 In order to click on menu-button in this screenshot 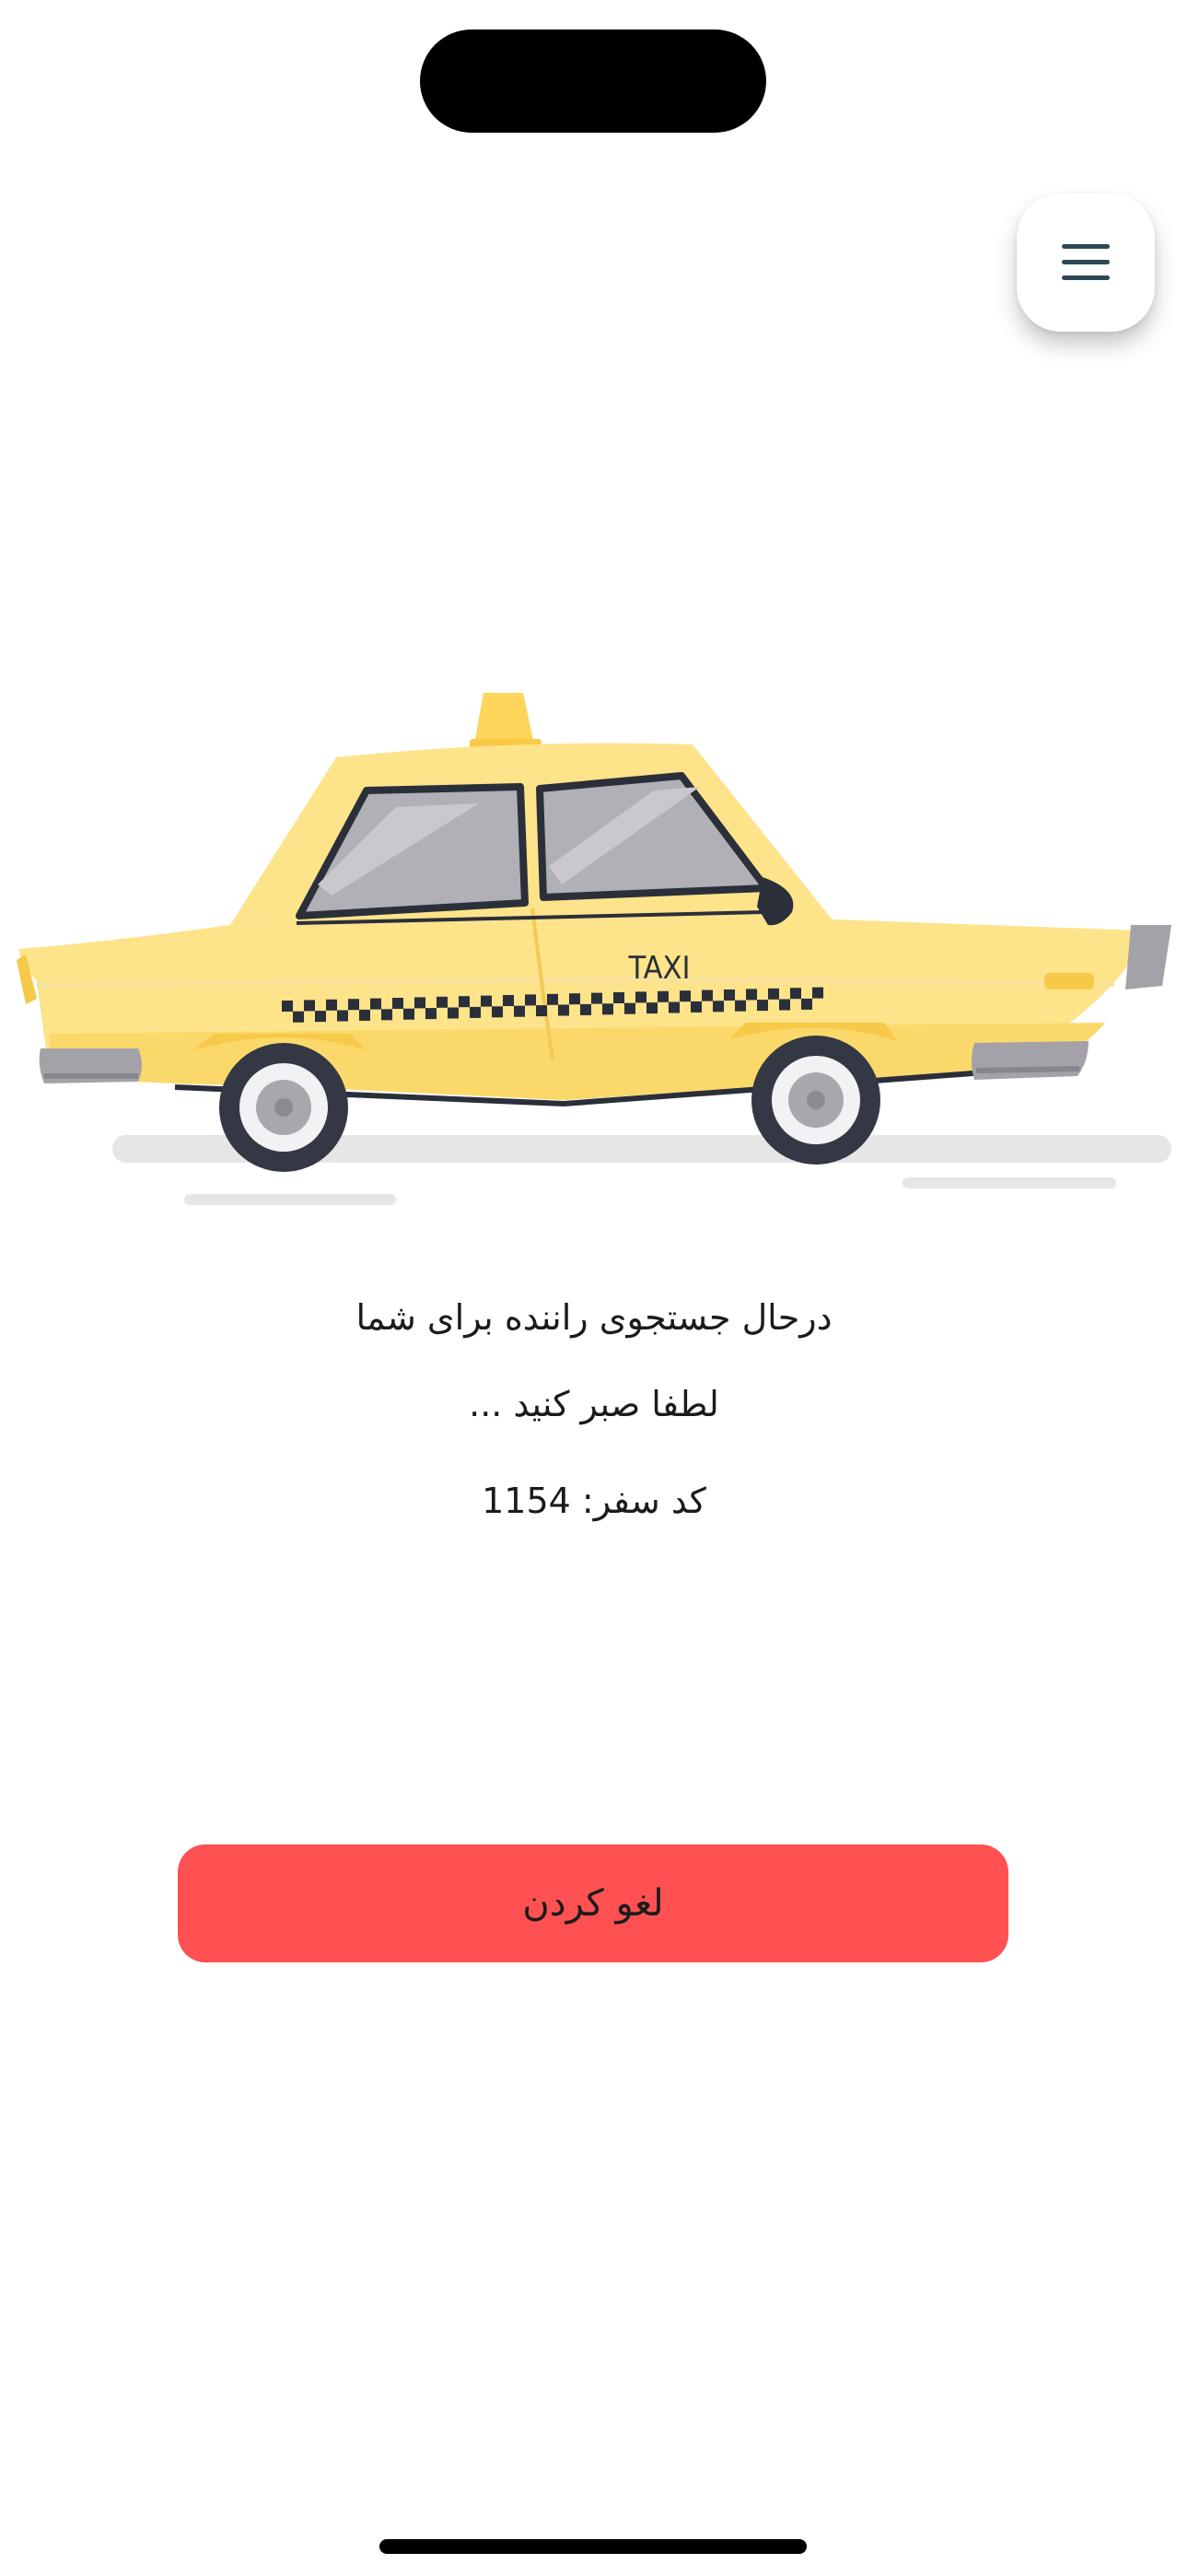, I will do `click(1086, 262)`.